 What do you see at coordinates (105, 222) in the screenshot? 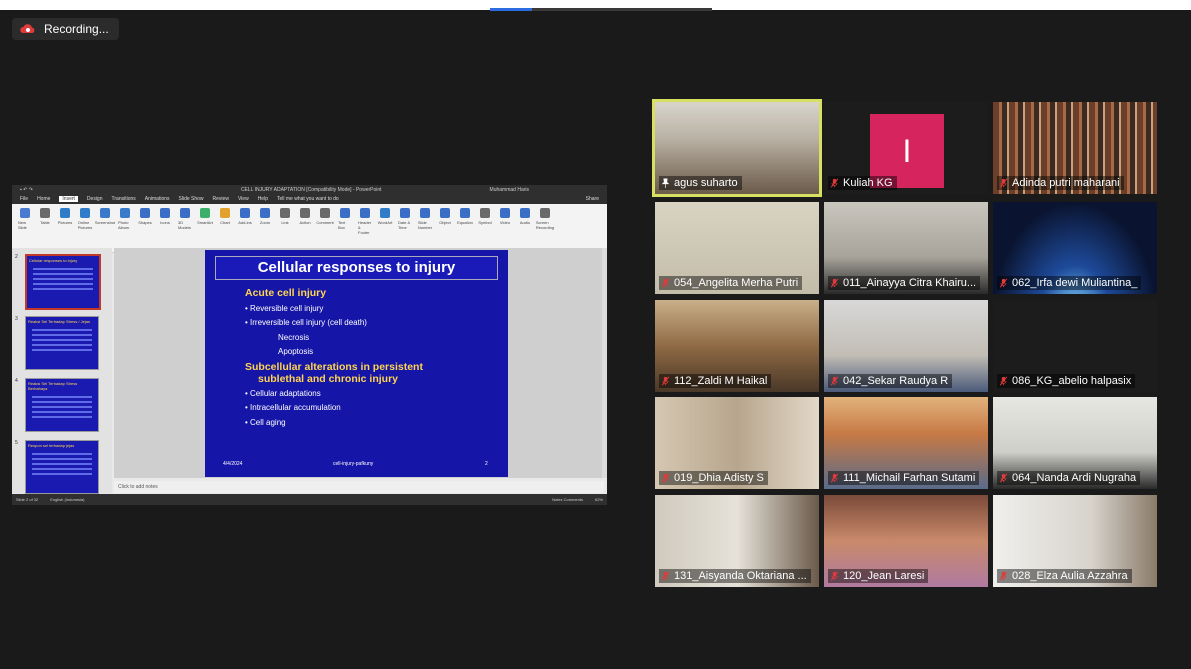
I see `ribbon-label: Screenshot` at bounding box center [105, 222].